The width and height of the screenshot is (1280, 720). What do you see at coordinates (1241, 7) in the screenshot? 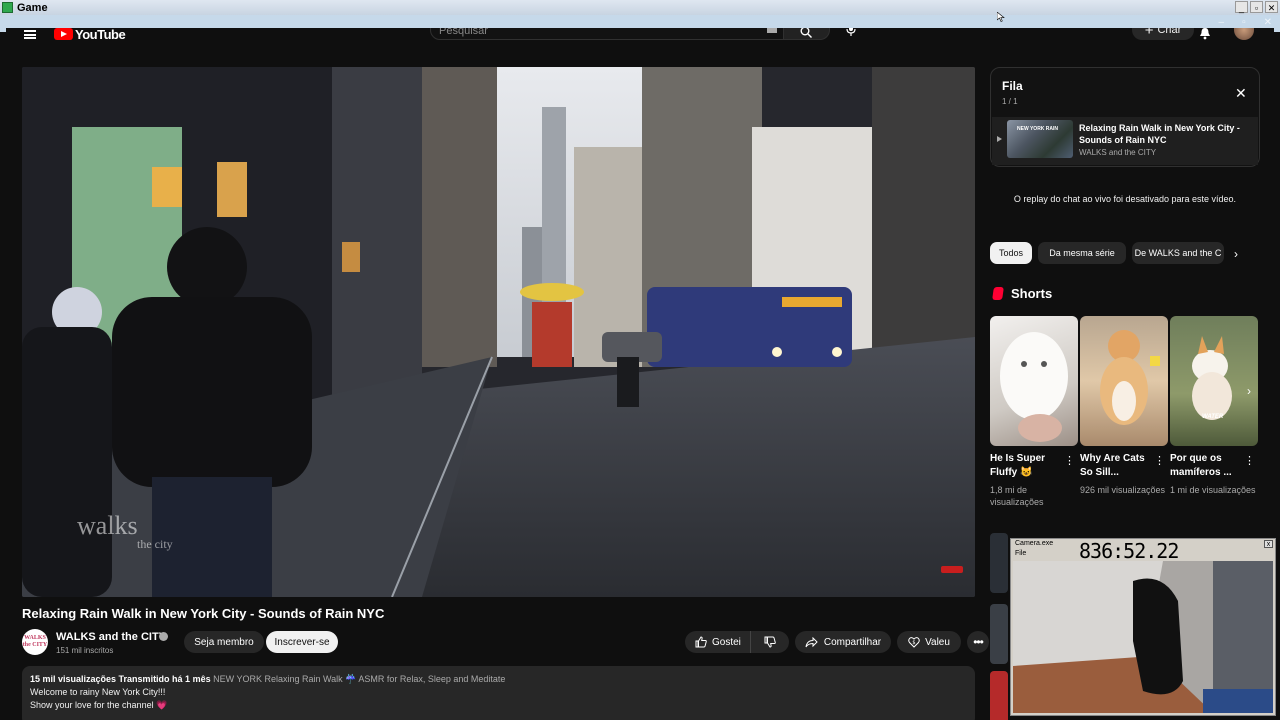
I see `minimize-button: _` at bounding box center [1241, 7].